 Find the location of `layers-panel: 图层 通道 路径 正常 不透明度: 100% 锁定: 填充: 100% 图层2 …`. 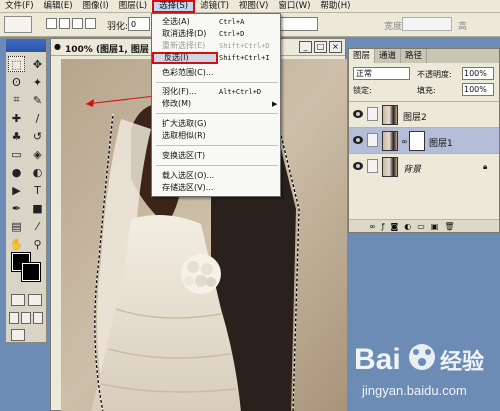

layers-panel: 图层 通道 路径 正常 不透明度: 100% 锁定: 填充: 100% 图层2 … is located at coordinates (424, 140).